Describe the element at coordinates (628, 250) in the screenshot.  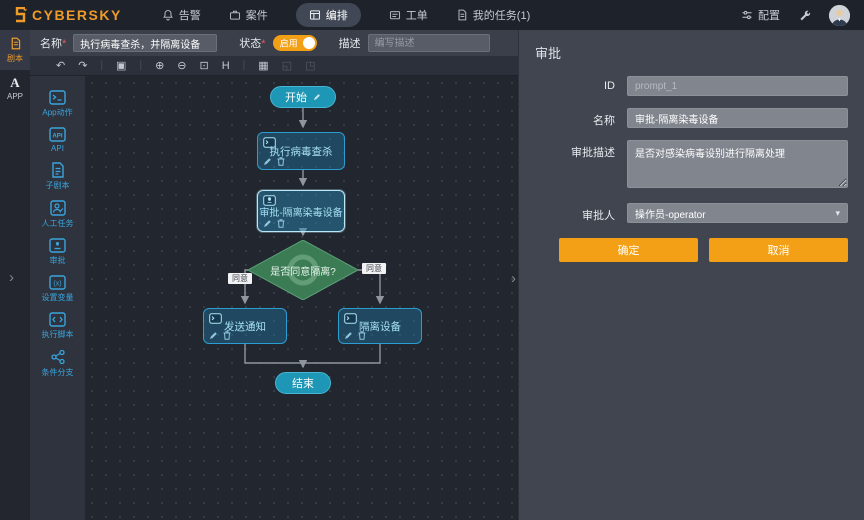
I see `confirm-button: 确定` at that location.